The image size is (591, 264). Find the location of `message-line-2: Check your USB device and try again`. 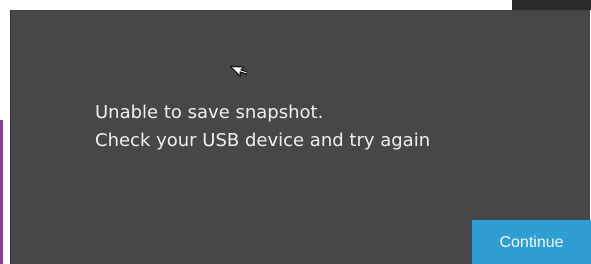

message-line-2: Check your USB device and try again is located at coordinates (263, 140).